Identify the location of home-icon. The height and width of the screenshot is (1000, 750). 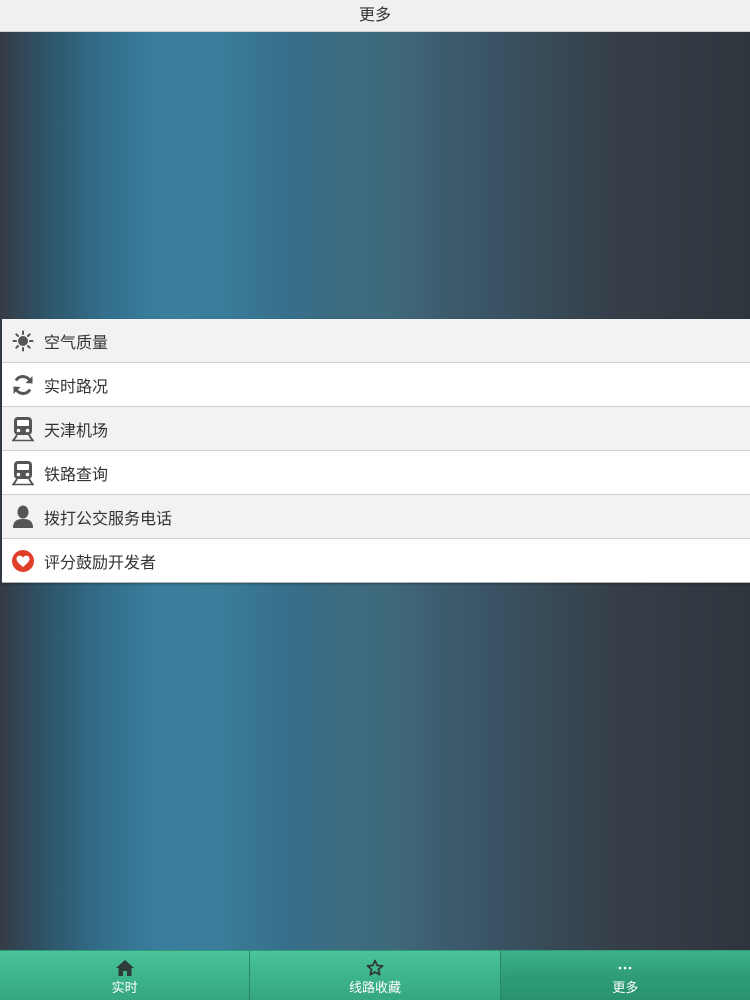
(124, 968).